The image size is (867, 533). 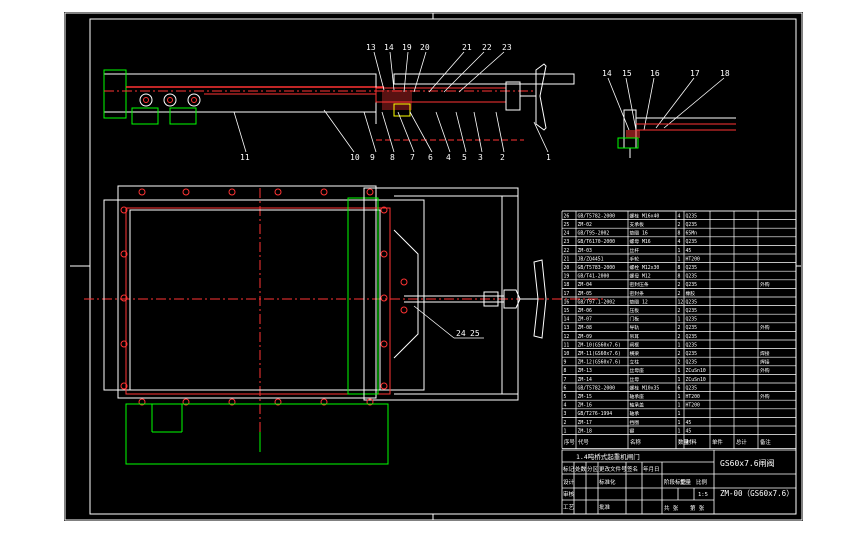 I want to click on bom-header-cell: 单件, so click(x=717, y=442).